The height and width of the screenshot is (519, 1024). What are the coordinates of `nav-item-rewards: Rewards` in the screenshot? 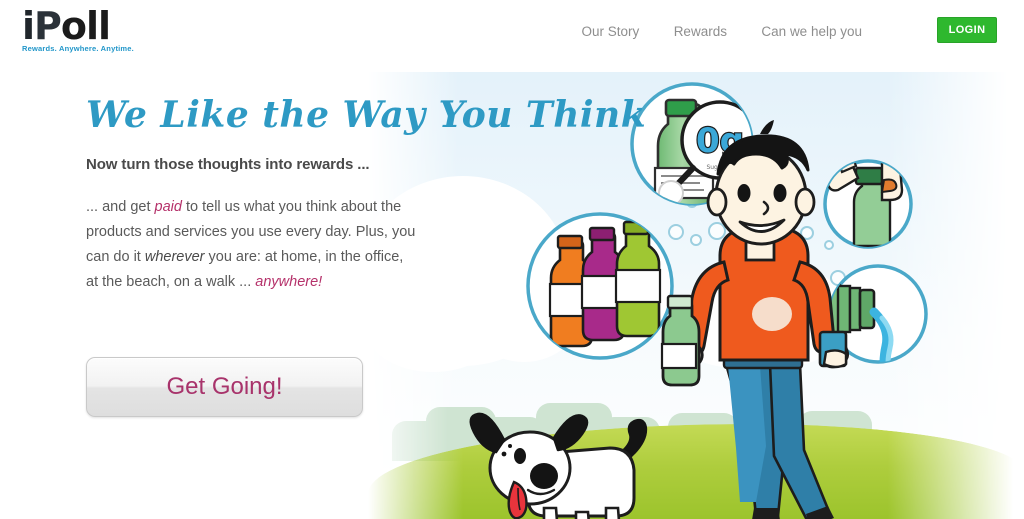 It's located at (700, 32).